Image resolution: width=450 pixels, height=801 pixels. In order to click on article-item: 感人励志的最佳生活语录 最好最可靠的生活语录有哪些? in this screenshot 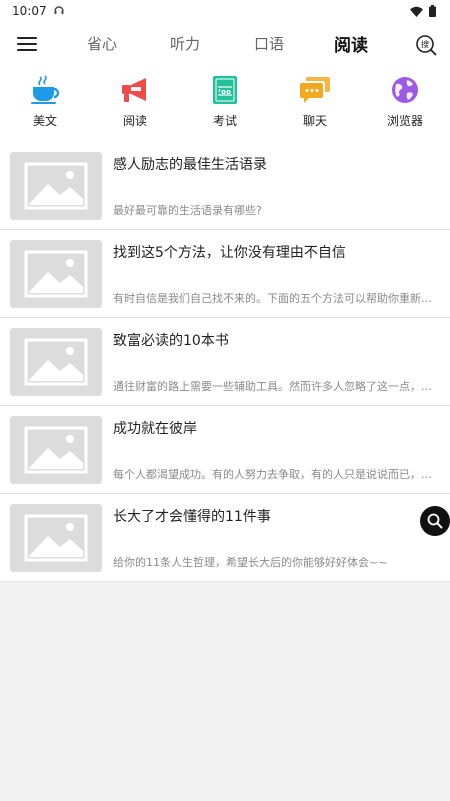, I will do `click(225, 186)`.